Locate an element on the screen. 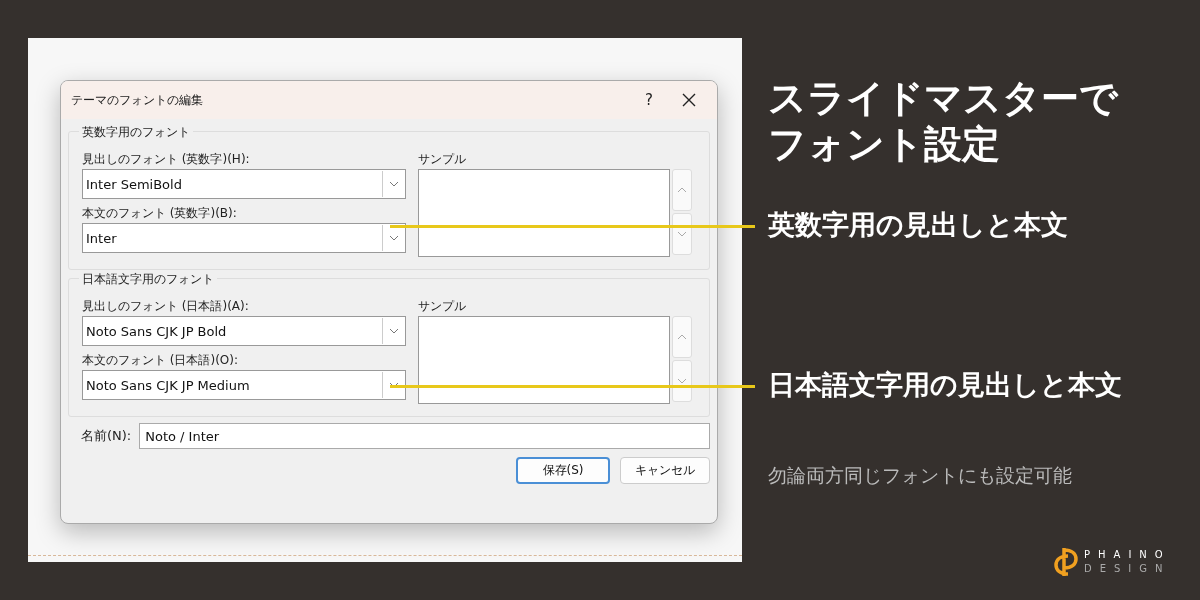 The width and height of the screenshot is (1200, 600). close-icon is located at coordinates (689, 100).